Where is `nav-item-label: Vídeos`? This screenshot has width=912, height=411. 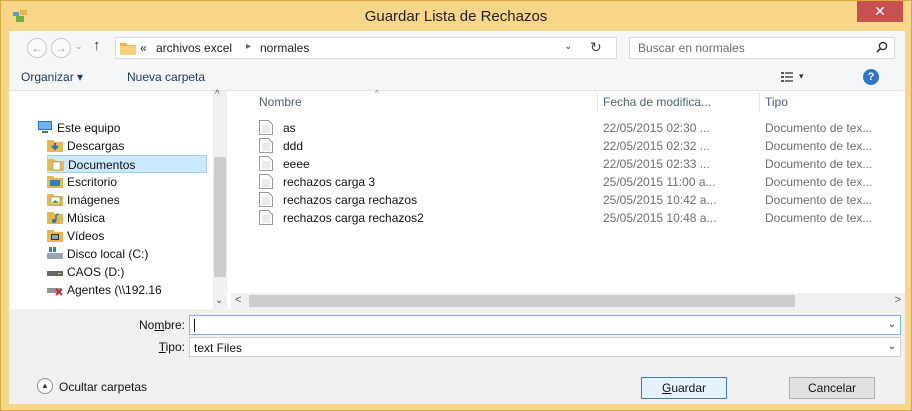
nav-item-label: Vídeos is located at coordinates (86, 236).